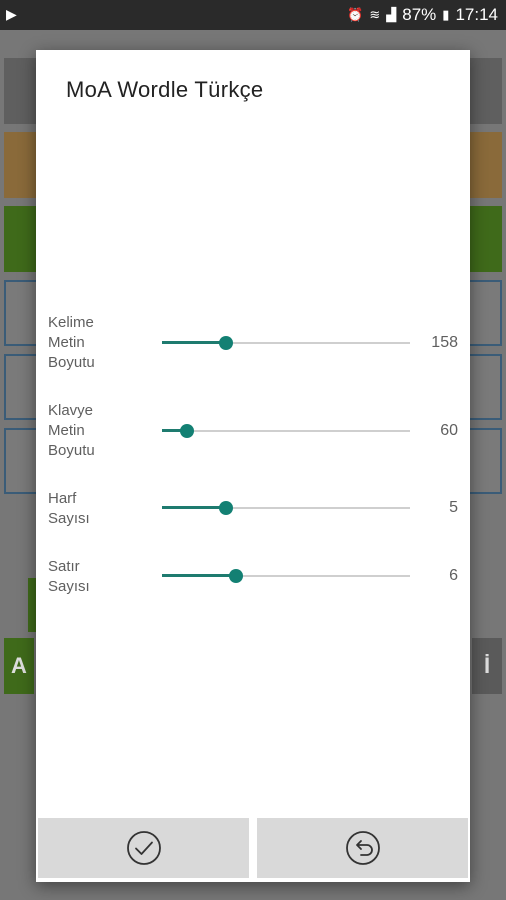 This screenshot has width=506, height=900. What do you see at coordinates (19, 666) in the screenshot?
I see `keyboard-key-a: A` at bounding box center [19, 666].